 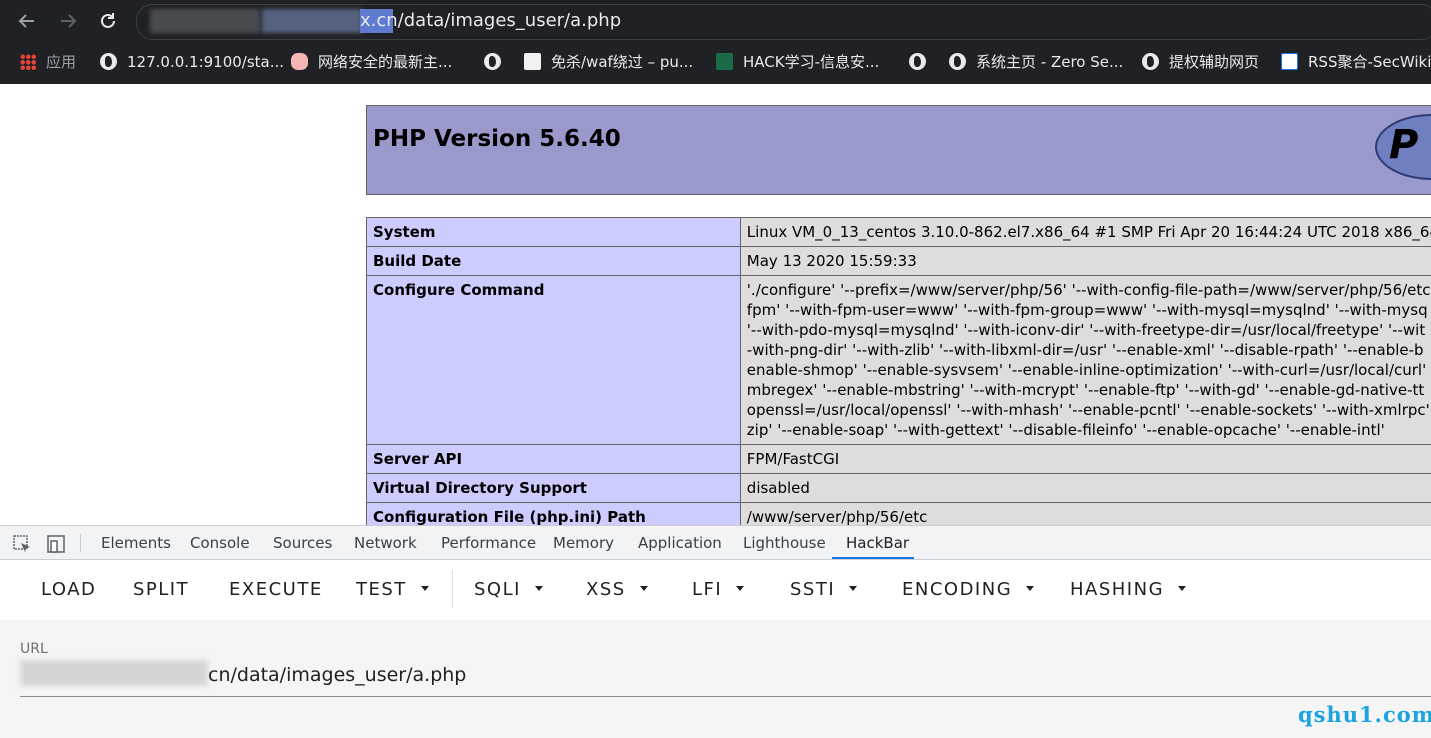 What do you see at coordinates (877, 543) in the screenshot?
I see `tab-hackbar: HackBar` at bounding box center [877, 543].